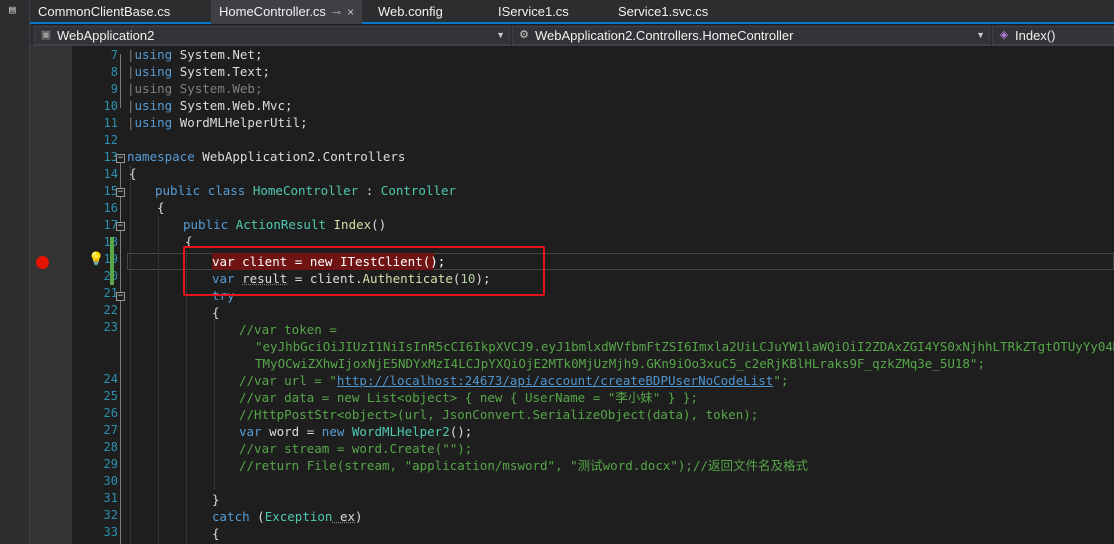 This screenshot has width=1114, height=544. I want to click on code-line: |using System.Web.Mvc;, so click(210, 105).